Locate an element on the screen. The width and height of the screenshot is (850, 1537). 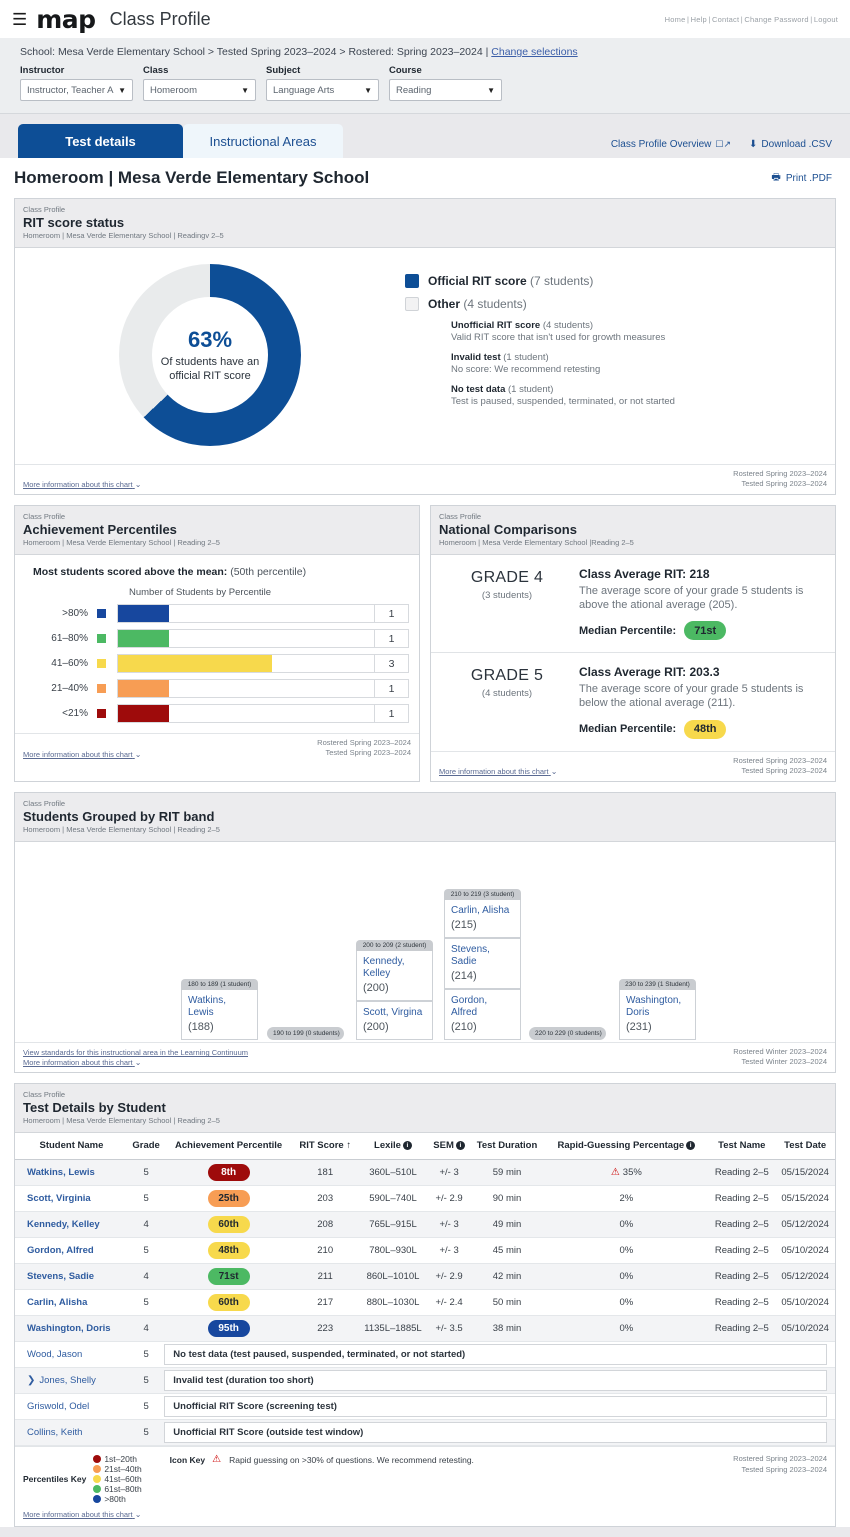
cell-achievement-percentile: 95th is located at coordinates (228, 1329).